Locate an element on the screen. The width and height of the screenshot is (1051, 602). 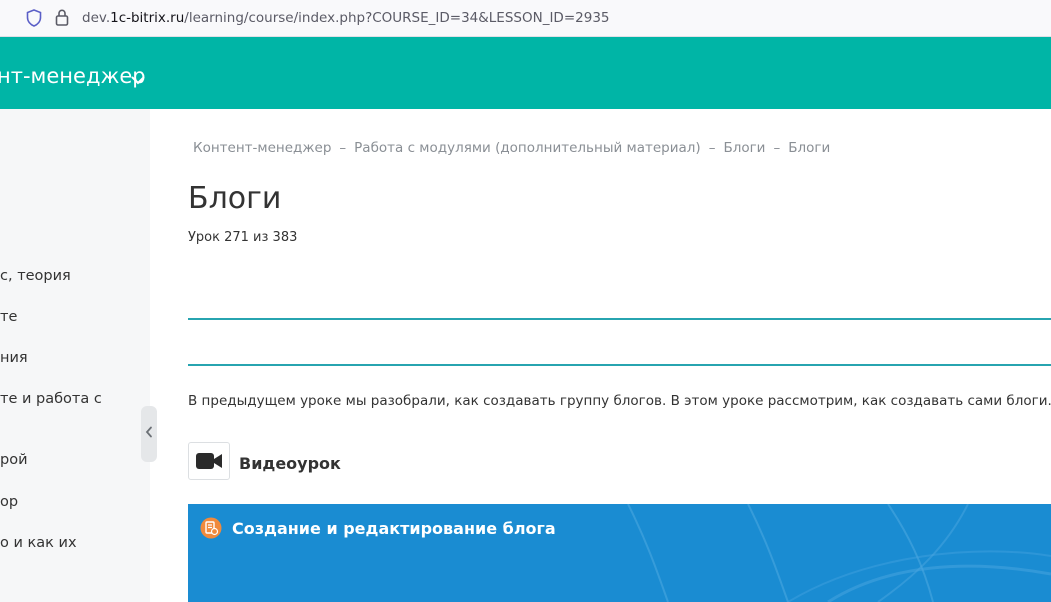
breadcrumb-item: Контент-менеджер is located at coordinates (262, 148).